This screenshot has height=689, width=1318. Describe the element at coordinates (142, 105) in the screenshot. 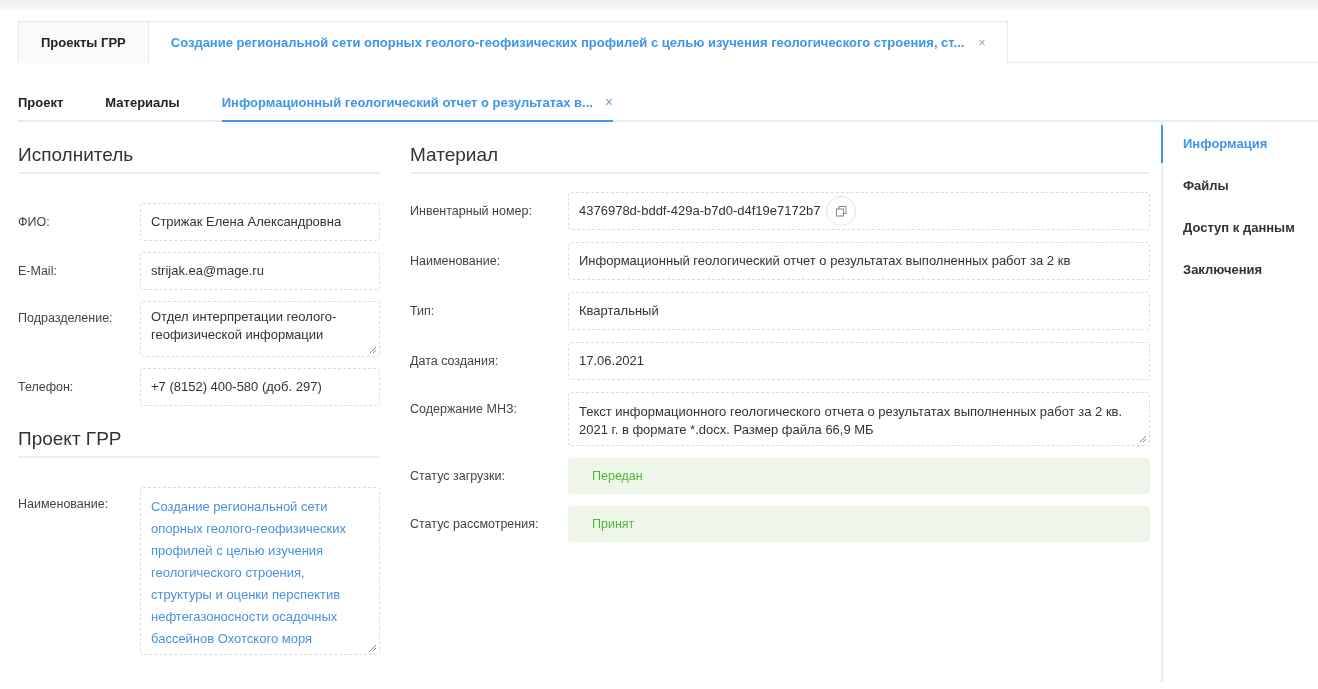

I see `tab: Материалы` at that location.